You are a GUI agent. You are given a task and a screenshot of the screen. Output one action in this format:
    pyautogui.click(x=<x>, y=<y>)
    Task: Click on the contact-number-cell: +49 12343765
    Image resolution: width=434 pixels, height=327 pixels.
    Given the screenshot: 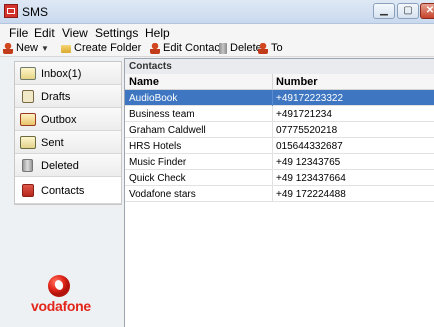 What is the action you would take?
    pyautogui.click(x=308, y=162)
    